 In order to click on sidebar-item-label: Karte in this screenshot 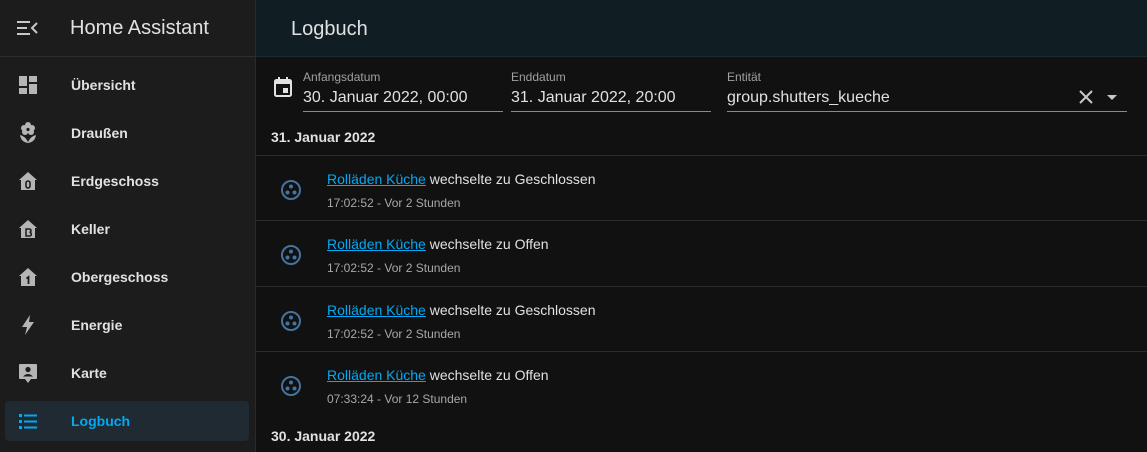, I will do `click(89, 373)`.